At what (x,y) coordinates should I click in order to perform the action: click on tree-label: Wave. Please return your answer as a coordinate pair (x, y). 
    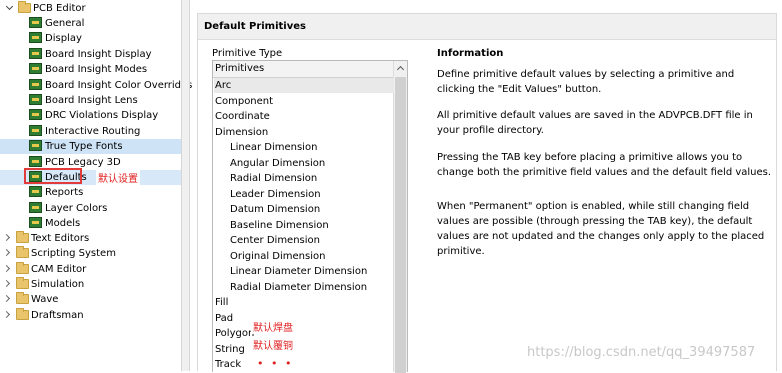
    Looking at the image, I should click on (45, 299).